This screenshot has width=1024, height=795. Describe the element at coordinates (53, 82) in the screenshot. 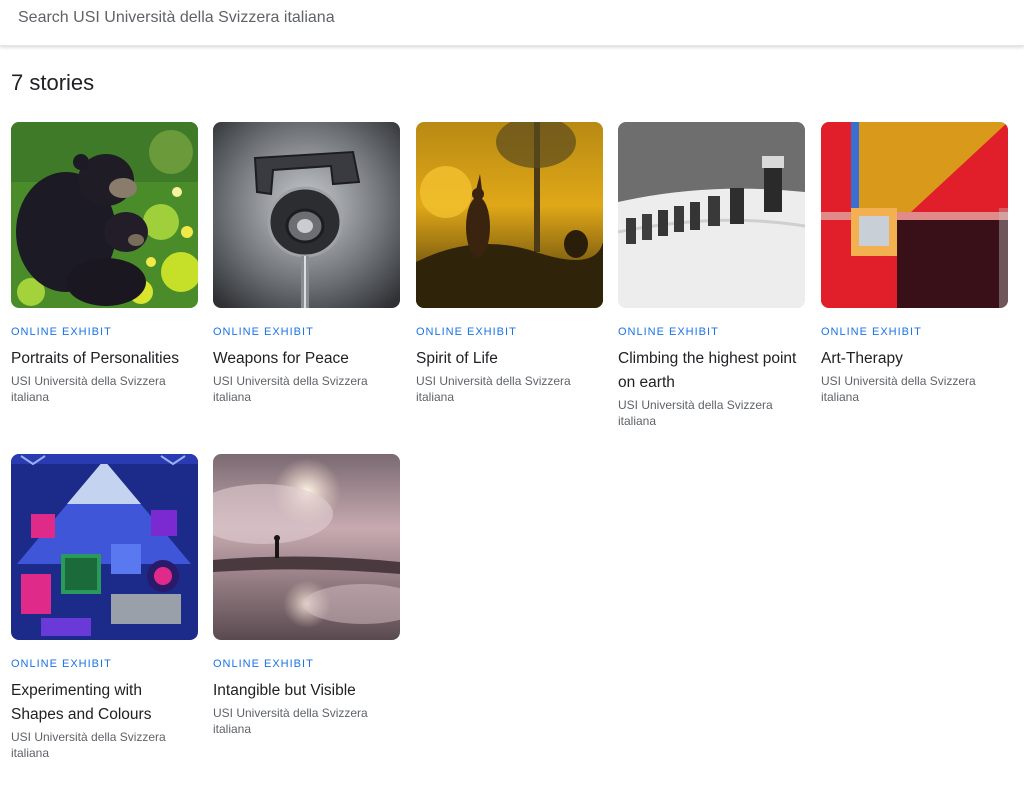

I see `section-title: 7 stories` at that location.